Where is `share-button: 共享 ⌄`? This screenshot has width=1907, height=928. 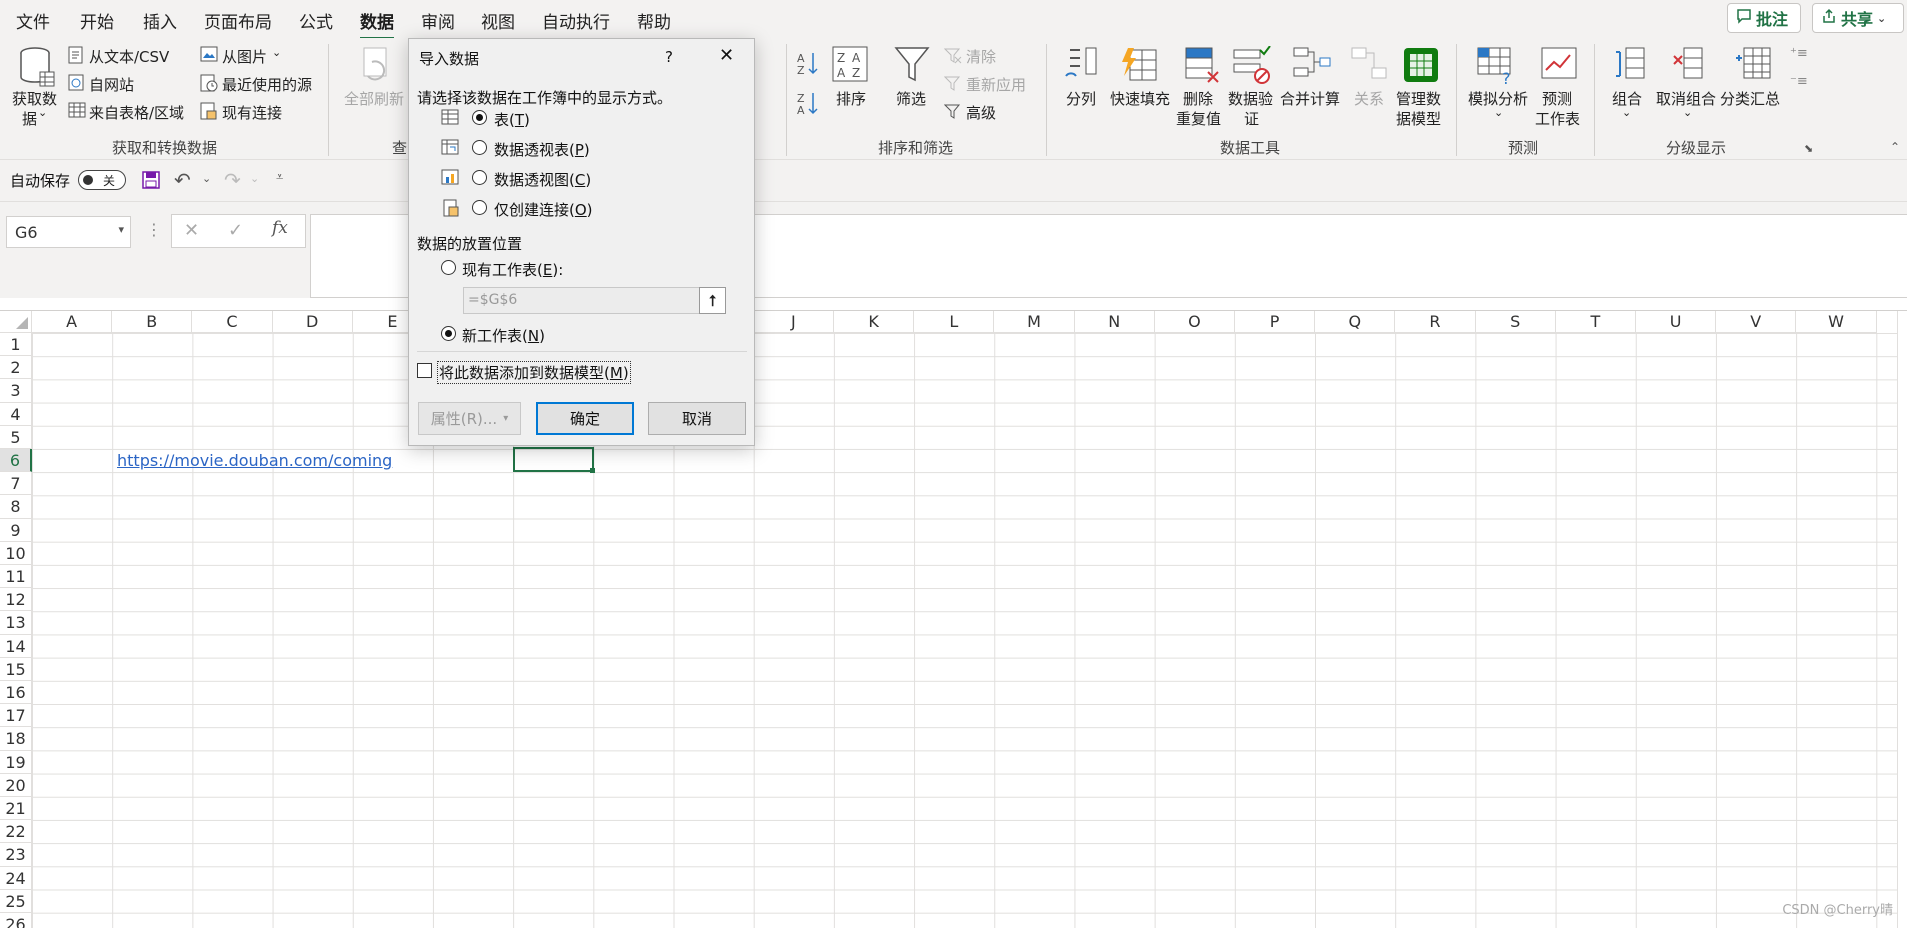
share-button: 共享 ⌄ is located at coordinates (1858, 18).